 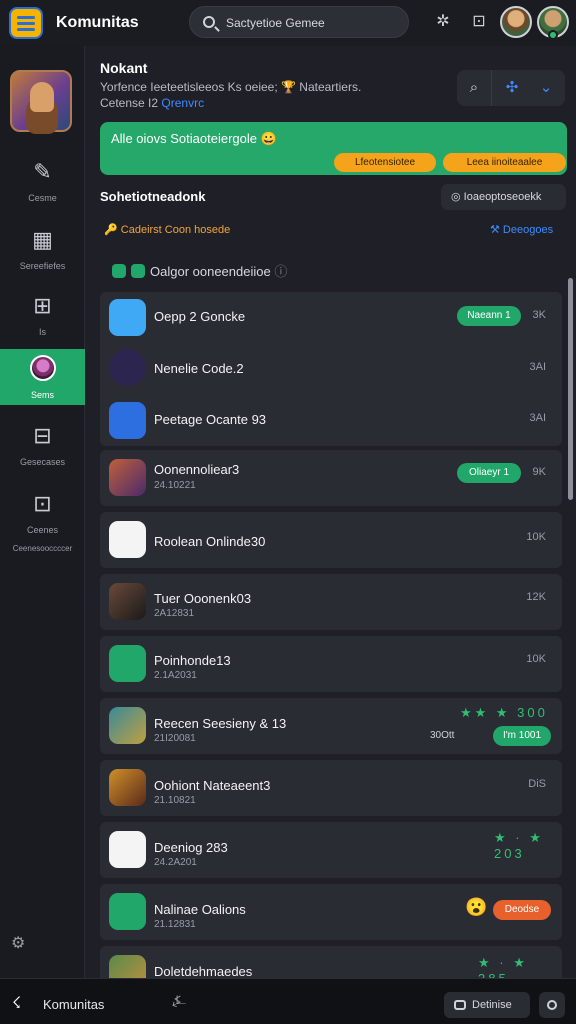 What do you see at coordinates (191, 847) in the screenshot?
I see `row-name: Deeniog 283` at bounding box center [191, 847].